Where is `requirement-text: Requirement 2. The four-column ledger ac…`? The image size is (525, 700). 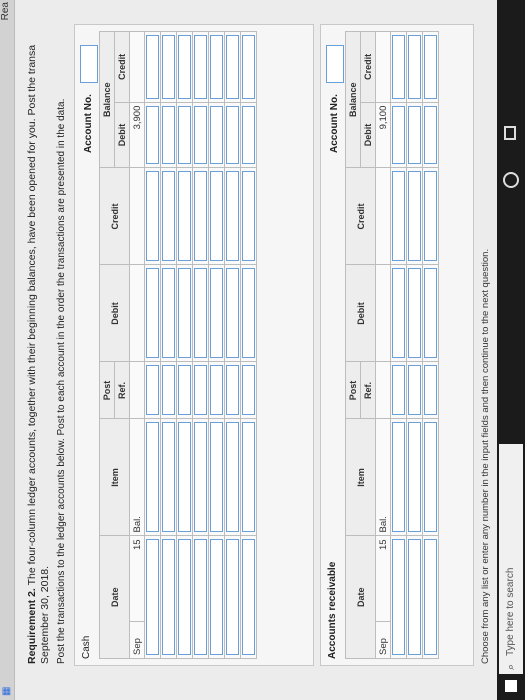
requirement-text: Requirement 2. The four-column ledger ac… is located at coordinates (39, 339).